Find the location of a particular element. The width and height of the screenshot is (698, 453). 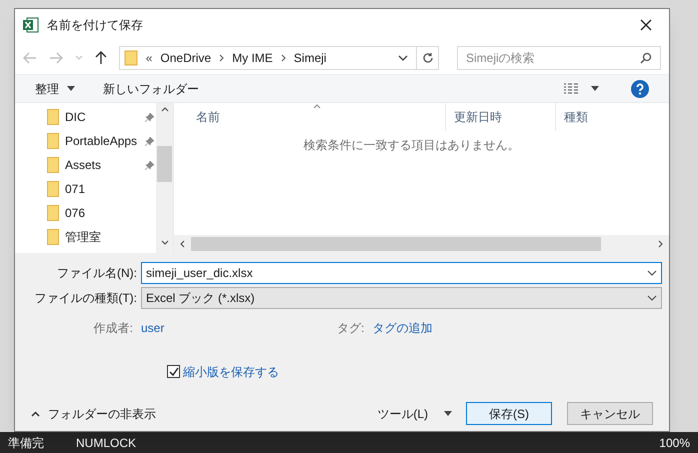

nav-item: DIC is located at coordinates (101, 117).